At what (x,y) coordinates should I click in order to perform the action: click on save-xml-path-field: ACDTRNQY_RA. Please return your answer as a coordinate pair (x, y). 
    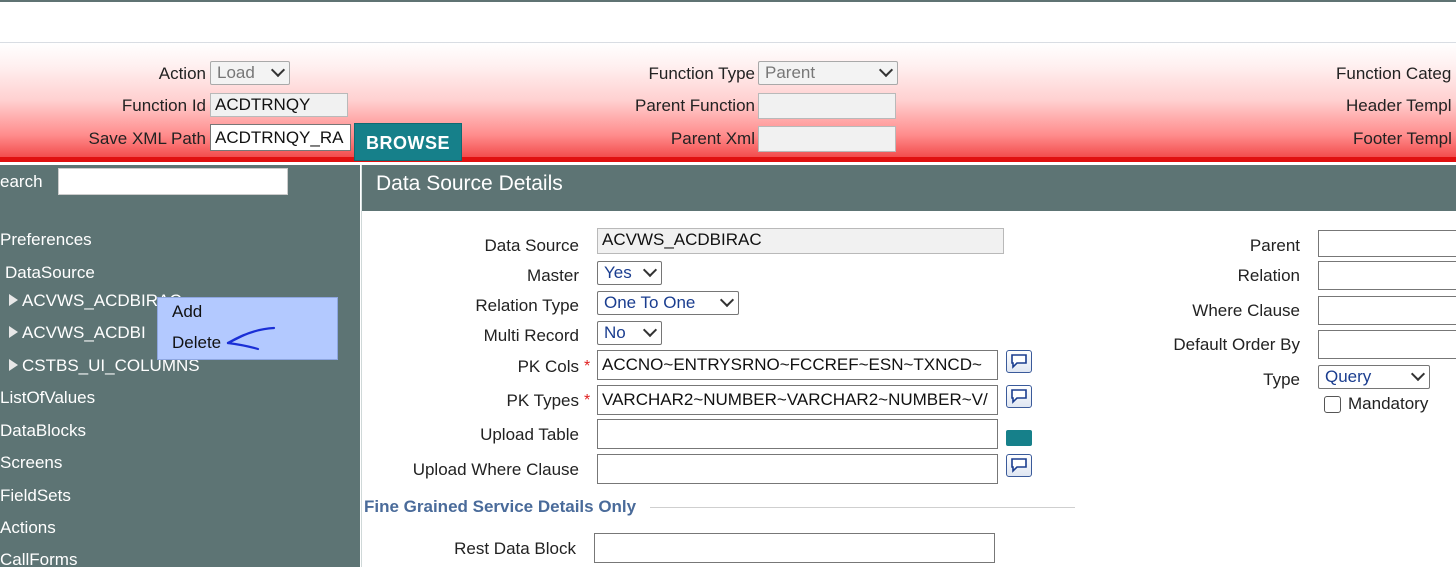
    Looking at the image, I should click on (280, 137).